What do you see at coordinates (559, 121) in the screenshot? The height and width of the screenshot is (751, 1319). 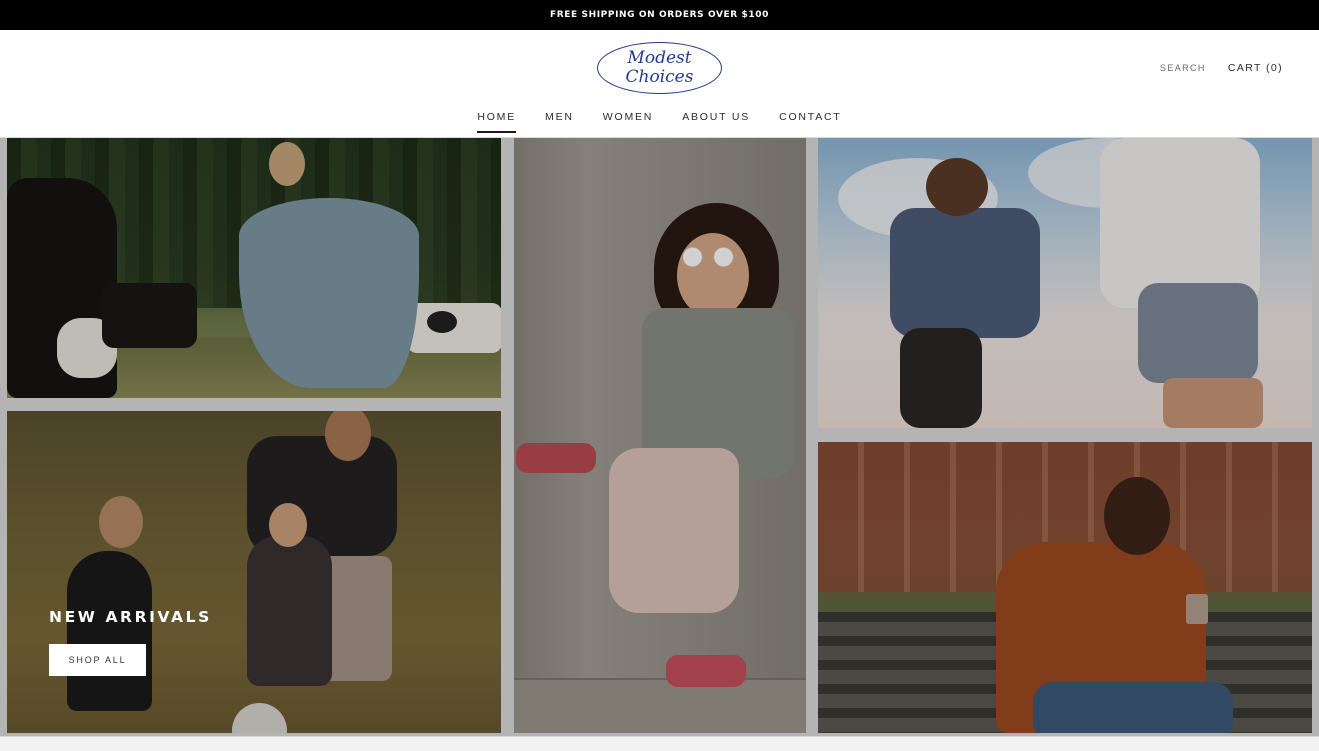 I see `nav-item-men: MEN` at bounding box center [559, 121].